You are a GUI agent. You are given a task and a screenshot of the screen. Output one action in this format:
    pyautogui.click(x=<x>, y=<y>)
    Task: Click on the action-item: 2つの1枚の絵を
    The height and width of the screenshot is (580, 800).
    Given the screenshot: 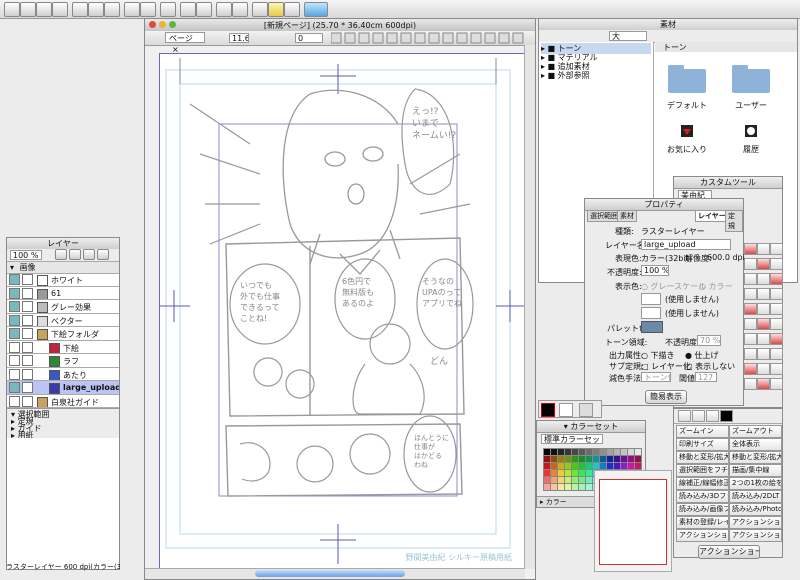 What is the action you would take?
    pyautogui.click(x=755, y=483)
    